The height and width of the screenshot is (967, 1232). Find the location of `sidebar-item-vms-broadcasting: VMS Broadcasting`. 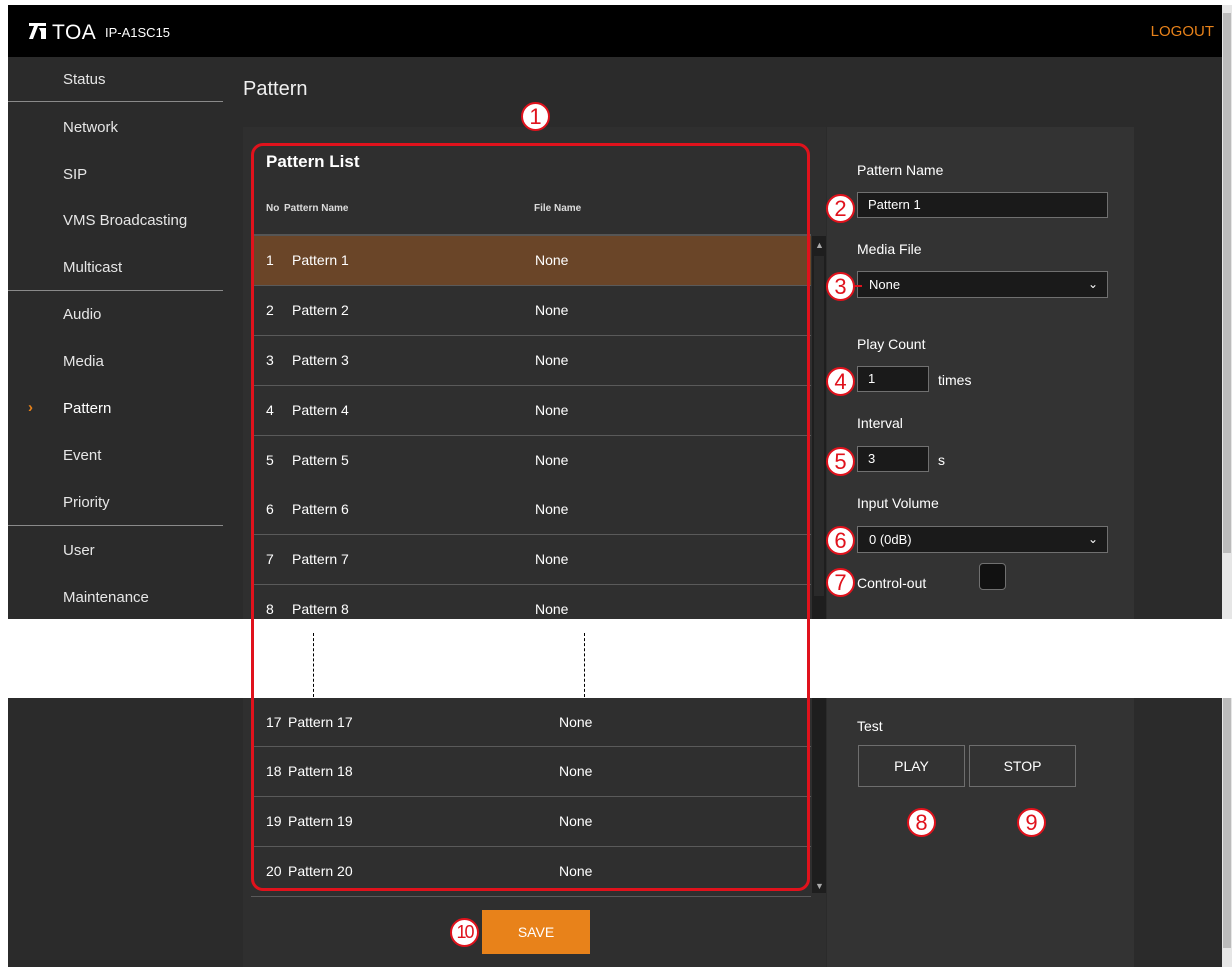

sidebar-item-vms-broadcasting: VMS Broadcasting is located at coordinates (125, 220).